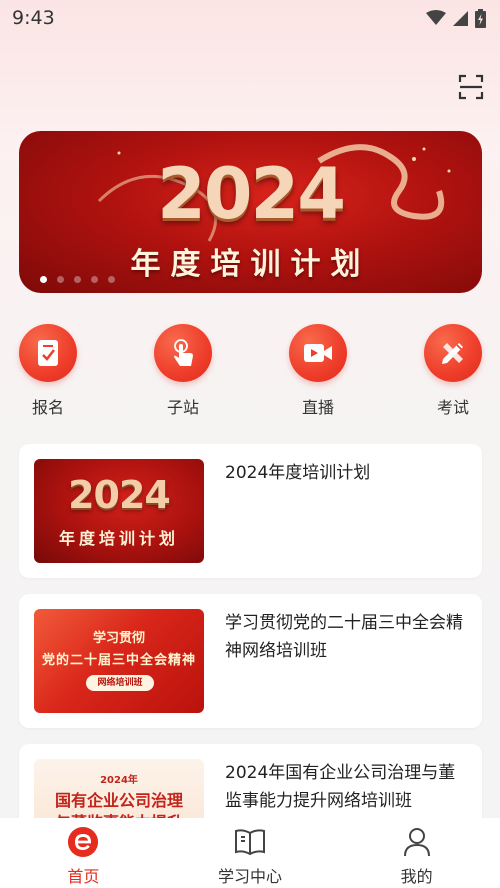  I want to click on quick-action-label: 考试, so click(452, 407).